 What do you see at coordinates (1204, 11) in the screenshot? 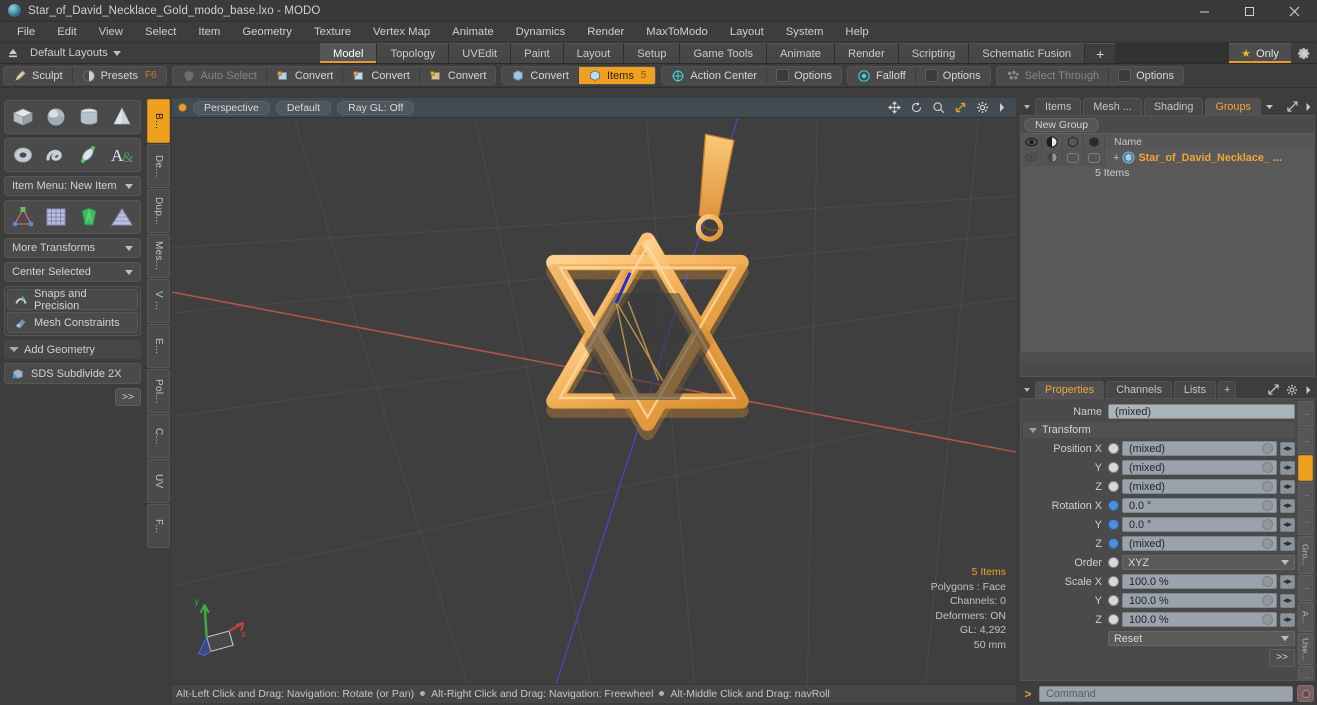
I see `minimize-icon` at bounding box center [1204, 11].